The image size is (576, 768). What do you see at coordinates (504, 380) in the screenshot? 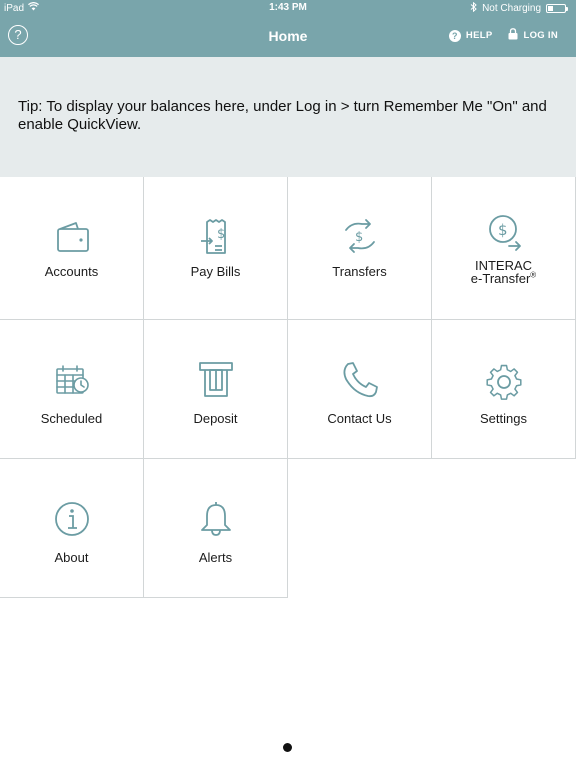
I see `gear-icon` at bounding box center [504, 380].